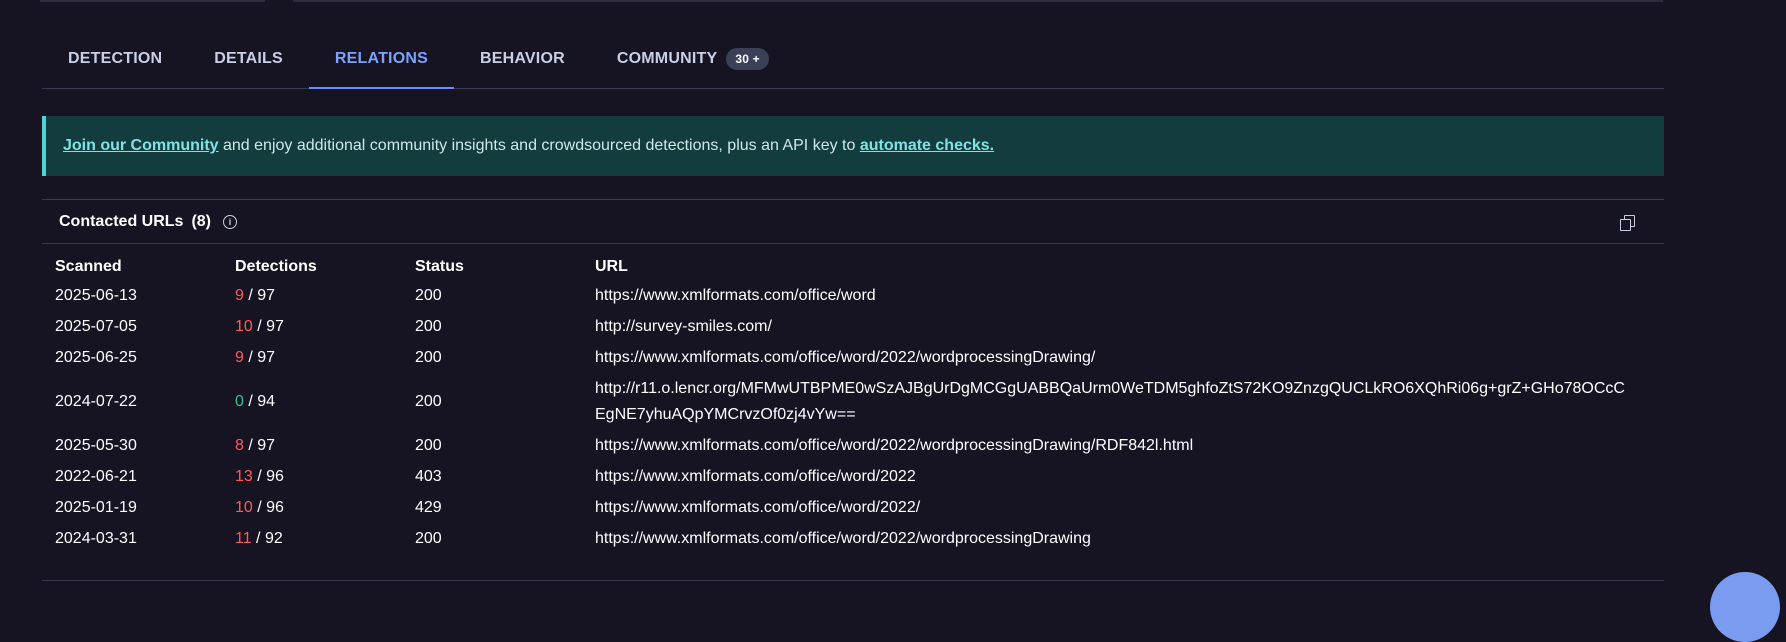  What do you see at coordinates (96, 295) in the screenshot?
I see `scanned-date: 2025-06-13` at bounding box center [96, 295].